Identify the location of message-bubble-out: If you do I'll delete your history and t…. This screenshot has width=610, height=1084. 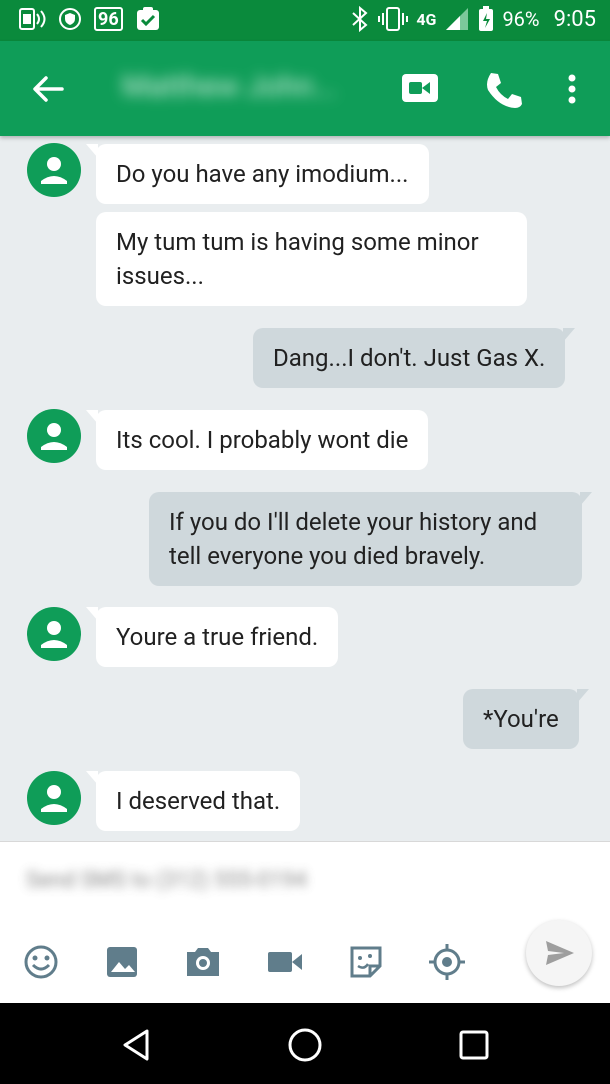
(370, 539).